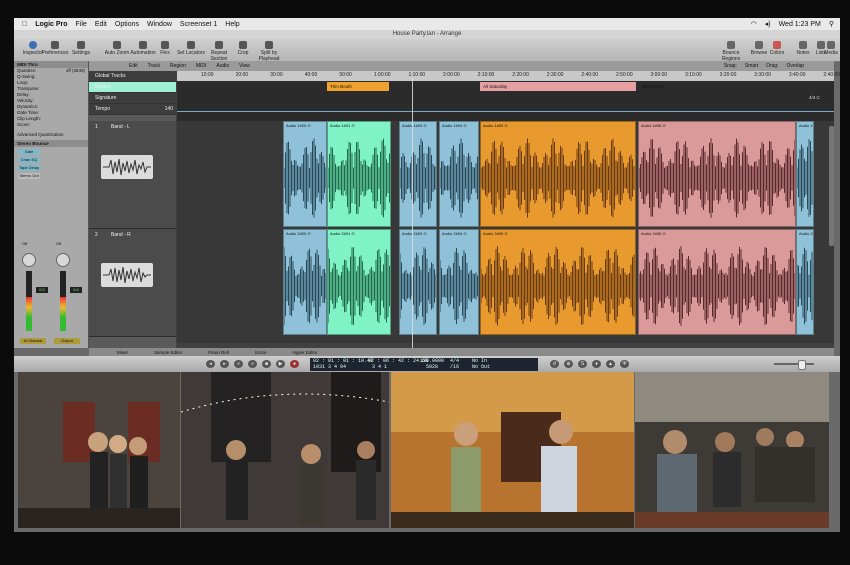 This screenshot has height=565, width=850. Describe the element at coordinates (768, 24) in the screenshot. I see `volume-icon: ◂)` at that location.